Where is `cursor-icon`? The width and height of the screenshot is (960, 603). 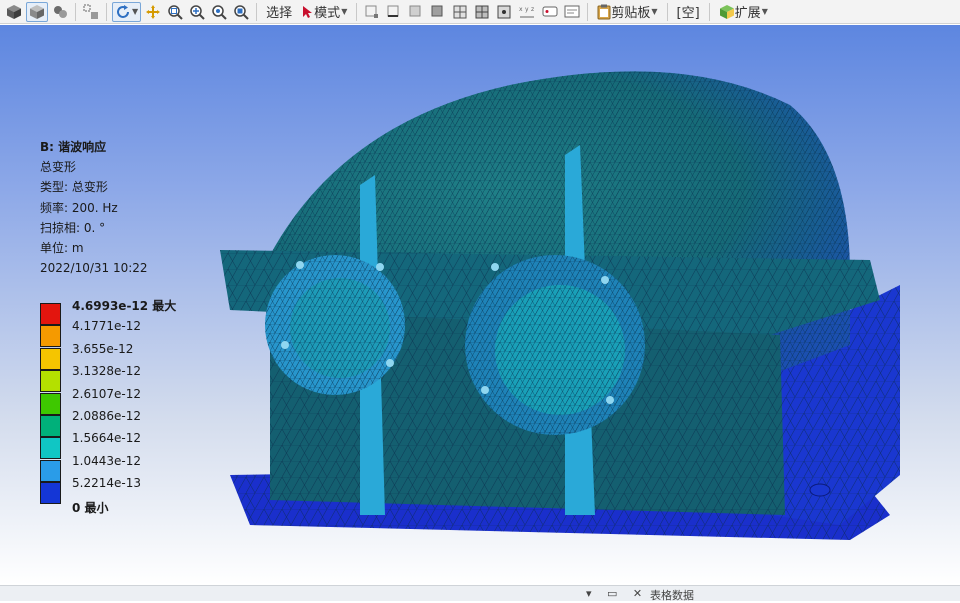
cursor-icon is located at coordinates (308, 11).